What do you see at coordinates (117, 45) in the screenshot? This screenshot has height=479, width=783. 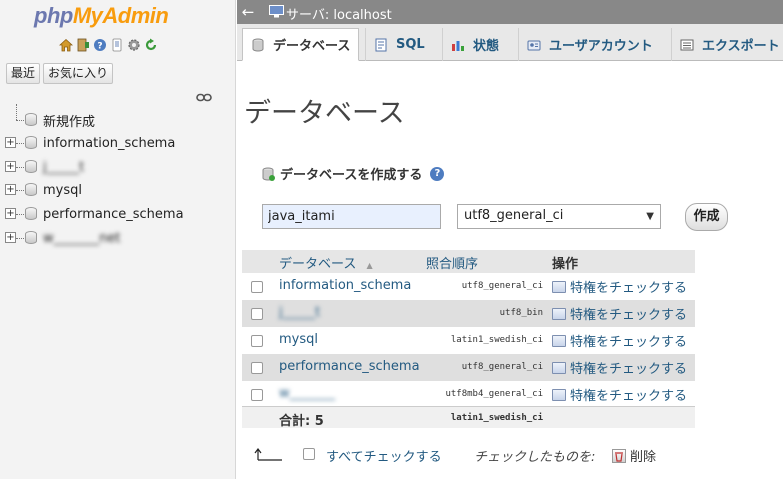 I see `docs-icon` at bounding box center [117, 45].